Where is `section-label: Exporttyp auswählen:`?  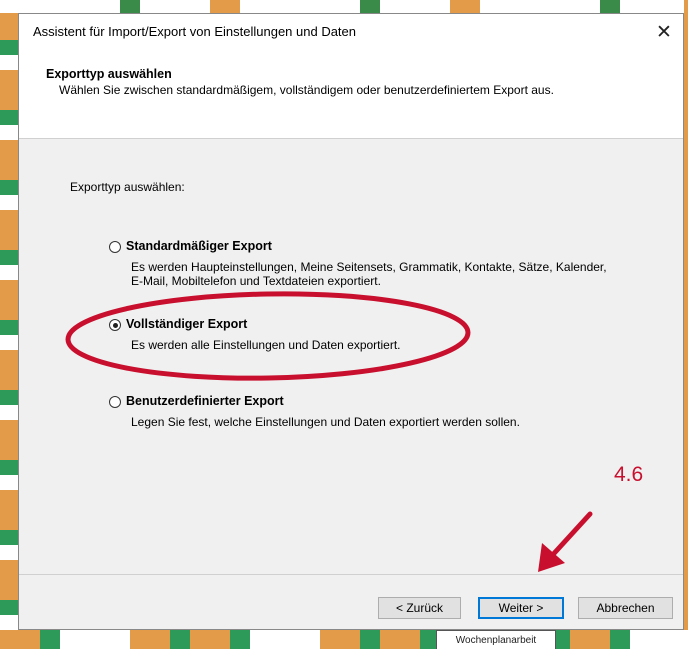
section-label: Exporttyp auswählen: is located at coordinates (127, 187).